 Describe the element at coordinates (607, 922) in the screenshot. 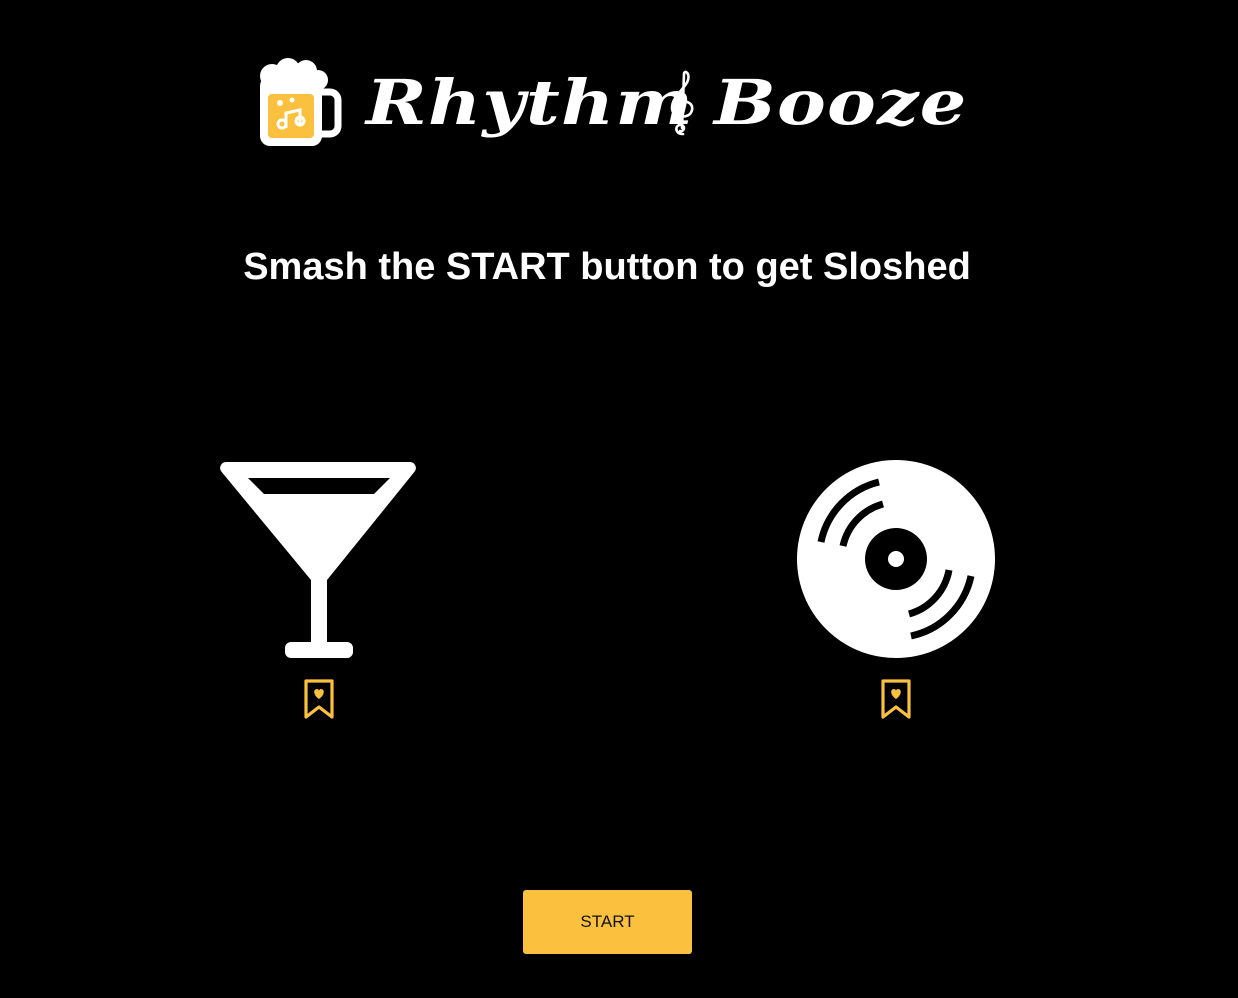

I see `start-button: START` at that location.